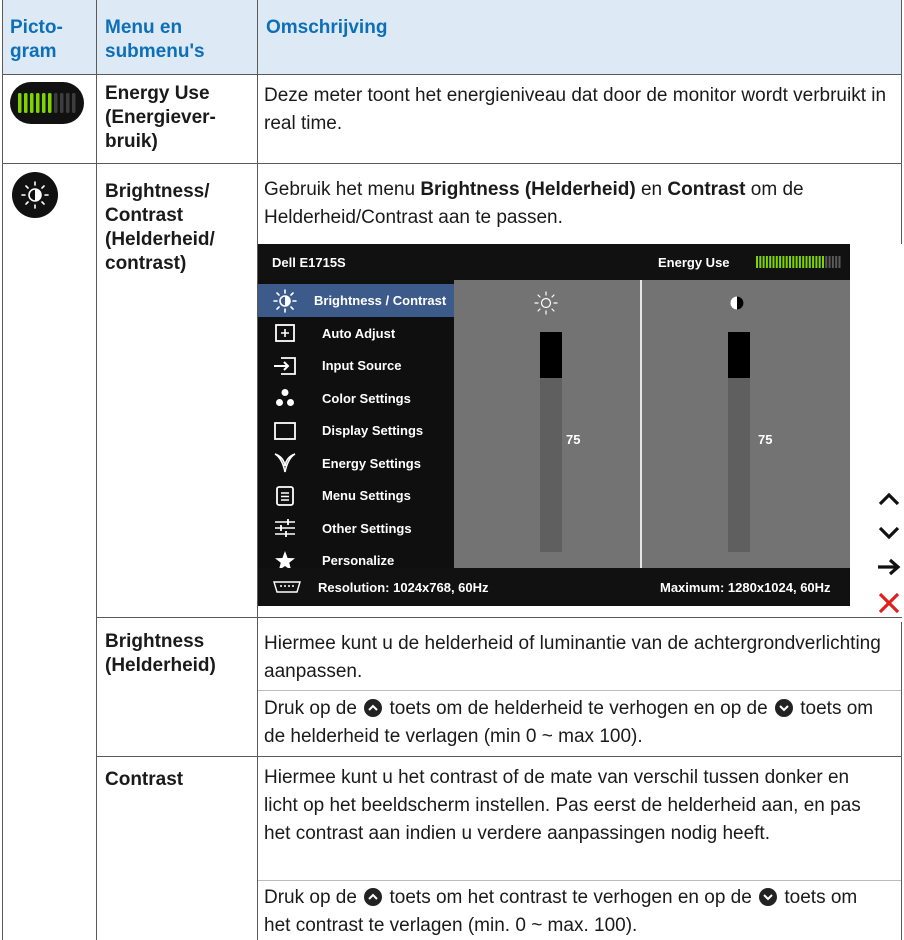 The image size is (904, 940). What do you see at coordinates (551, 355) in the screenshot?
I see `brightness-slider-fill` at bounding box center [551, 355].